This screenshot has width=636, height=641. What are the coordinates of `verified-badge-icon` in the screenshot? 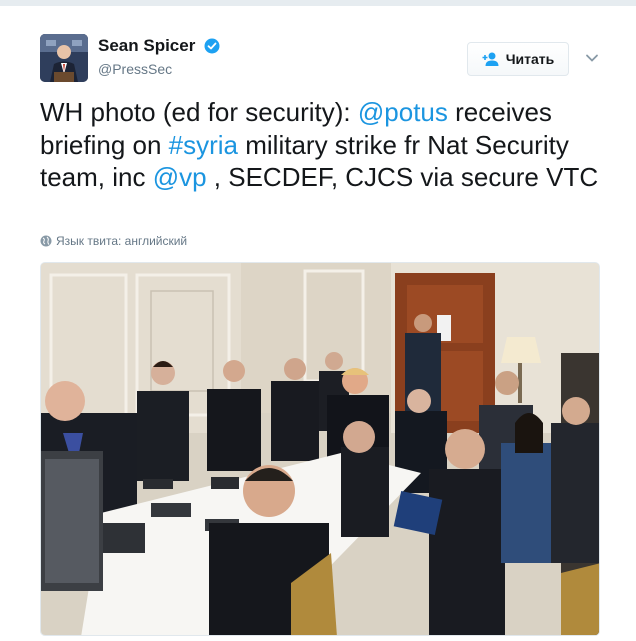 It's located at (212, 46).